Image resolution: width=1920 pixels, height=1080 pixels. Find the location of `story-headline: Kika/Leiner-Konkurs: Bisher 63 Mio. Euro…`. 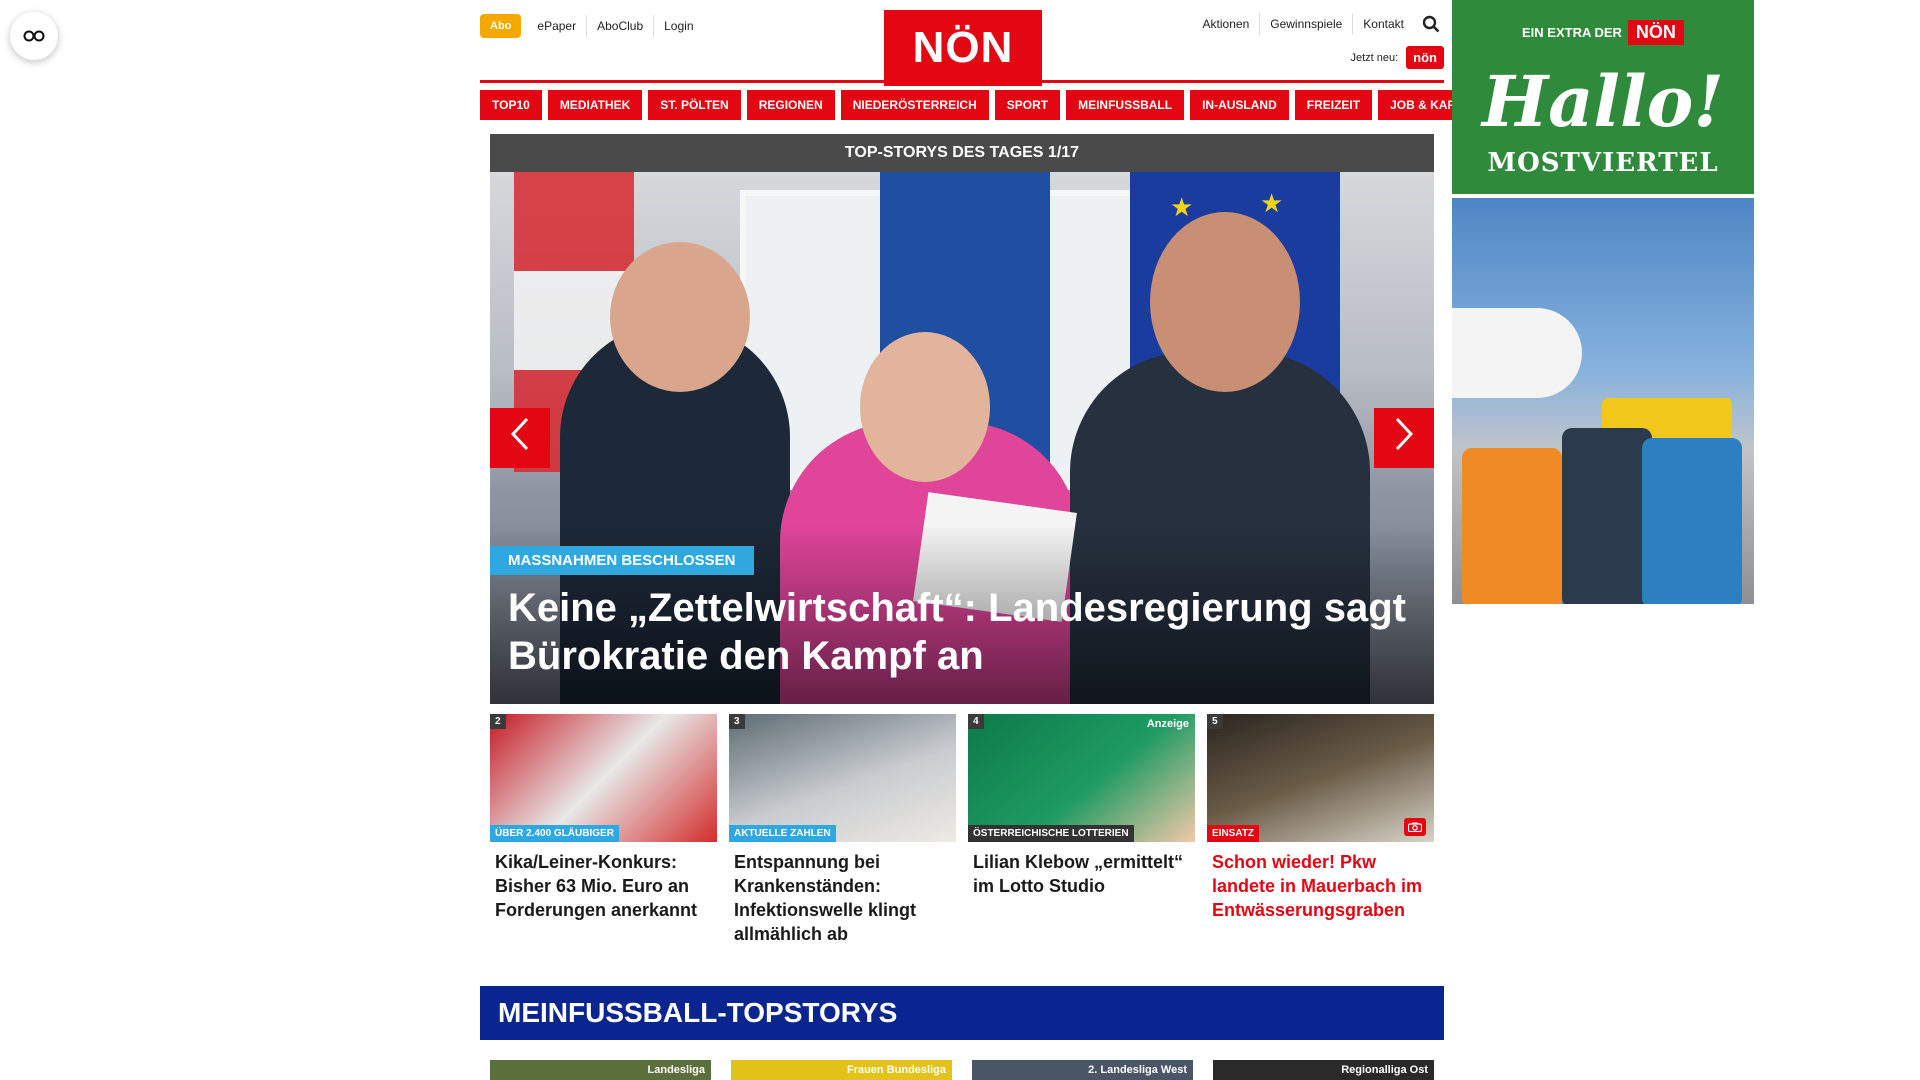

story-headline: Kika/Leiner-Konkurs: Bisher 63 Mio. Euro… is located at coordinates (603, 886).